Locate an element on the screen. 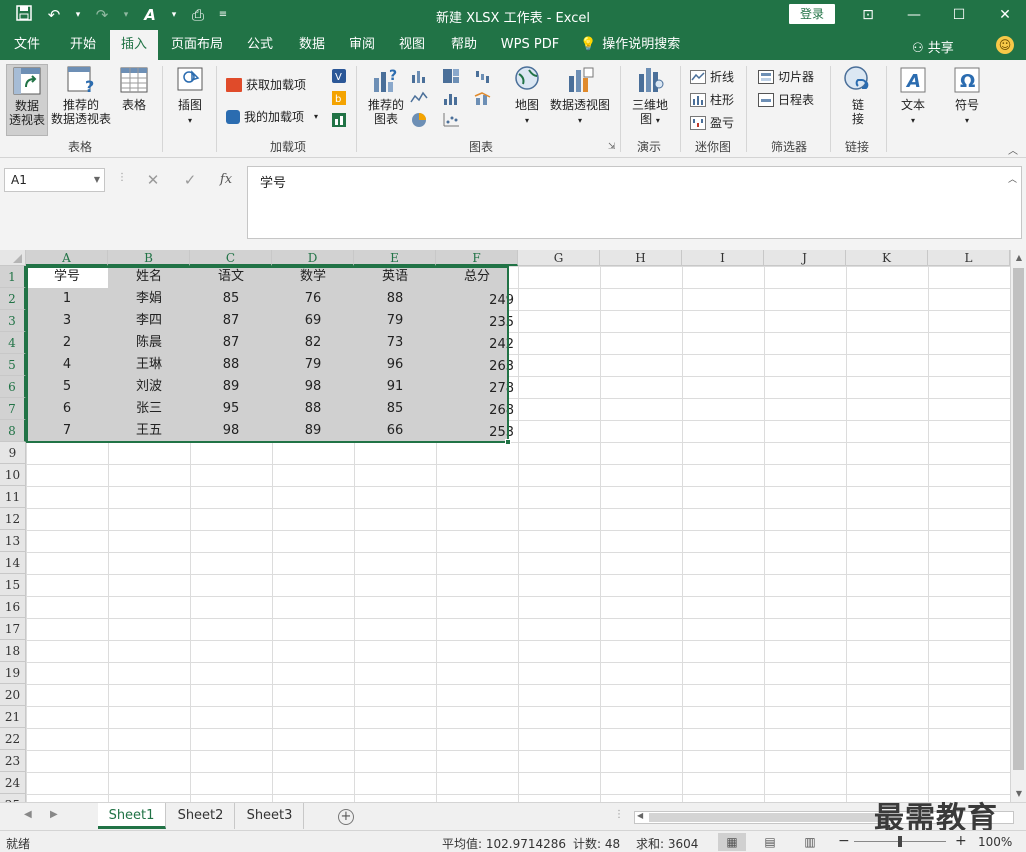 The image size is (1026, 852). table-cell: 96 is located at coordinates (395, 365).